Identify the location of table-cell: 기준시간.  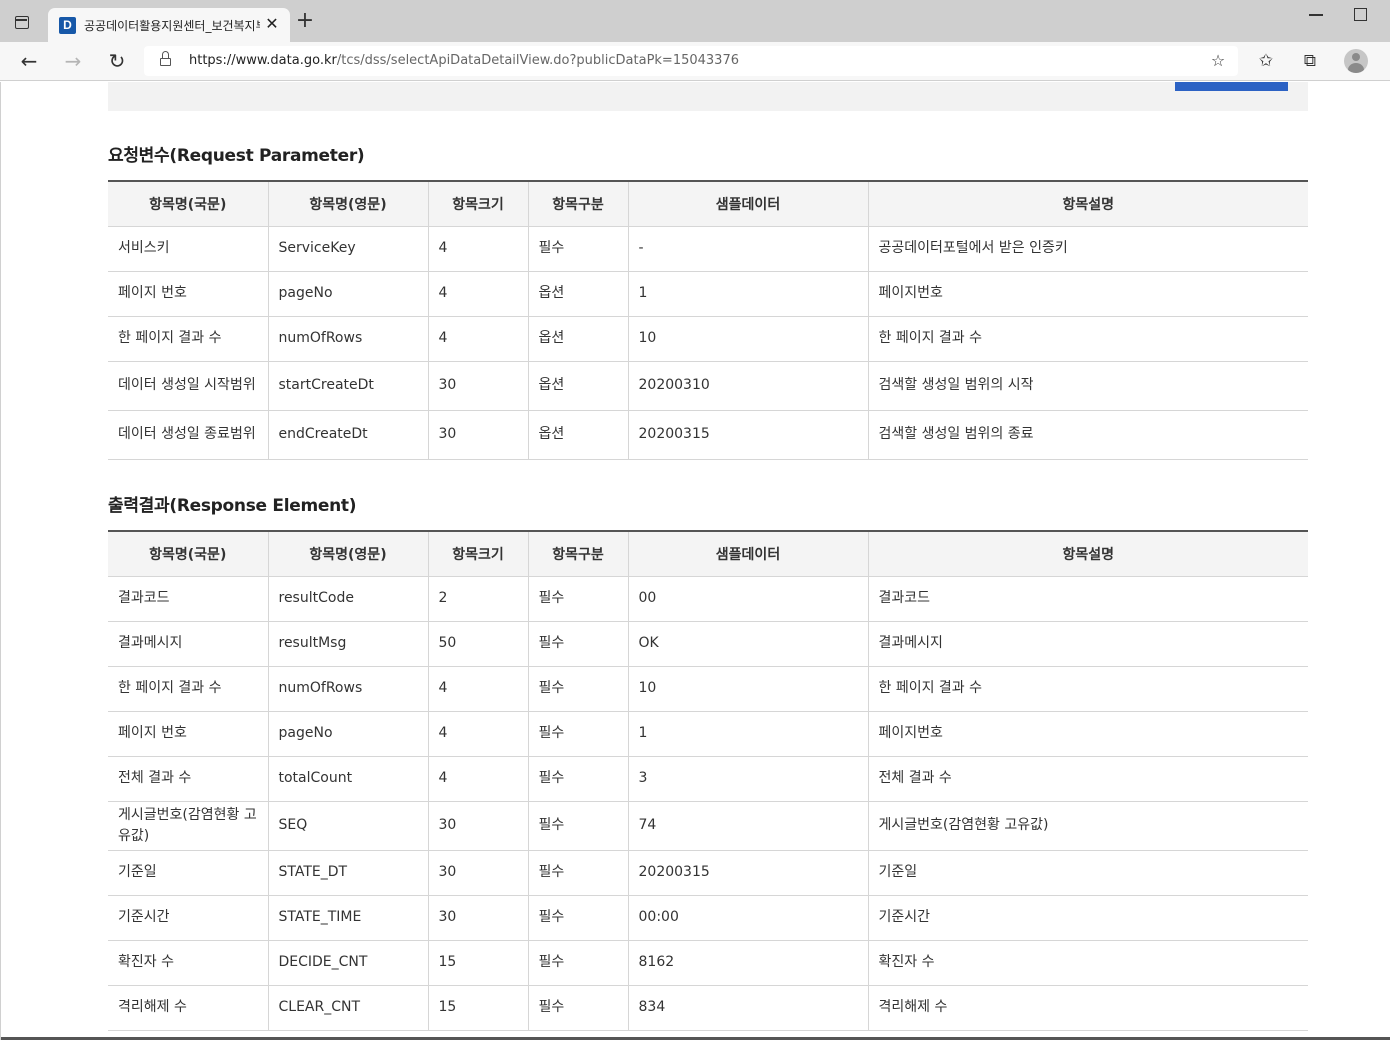
(188, 918).